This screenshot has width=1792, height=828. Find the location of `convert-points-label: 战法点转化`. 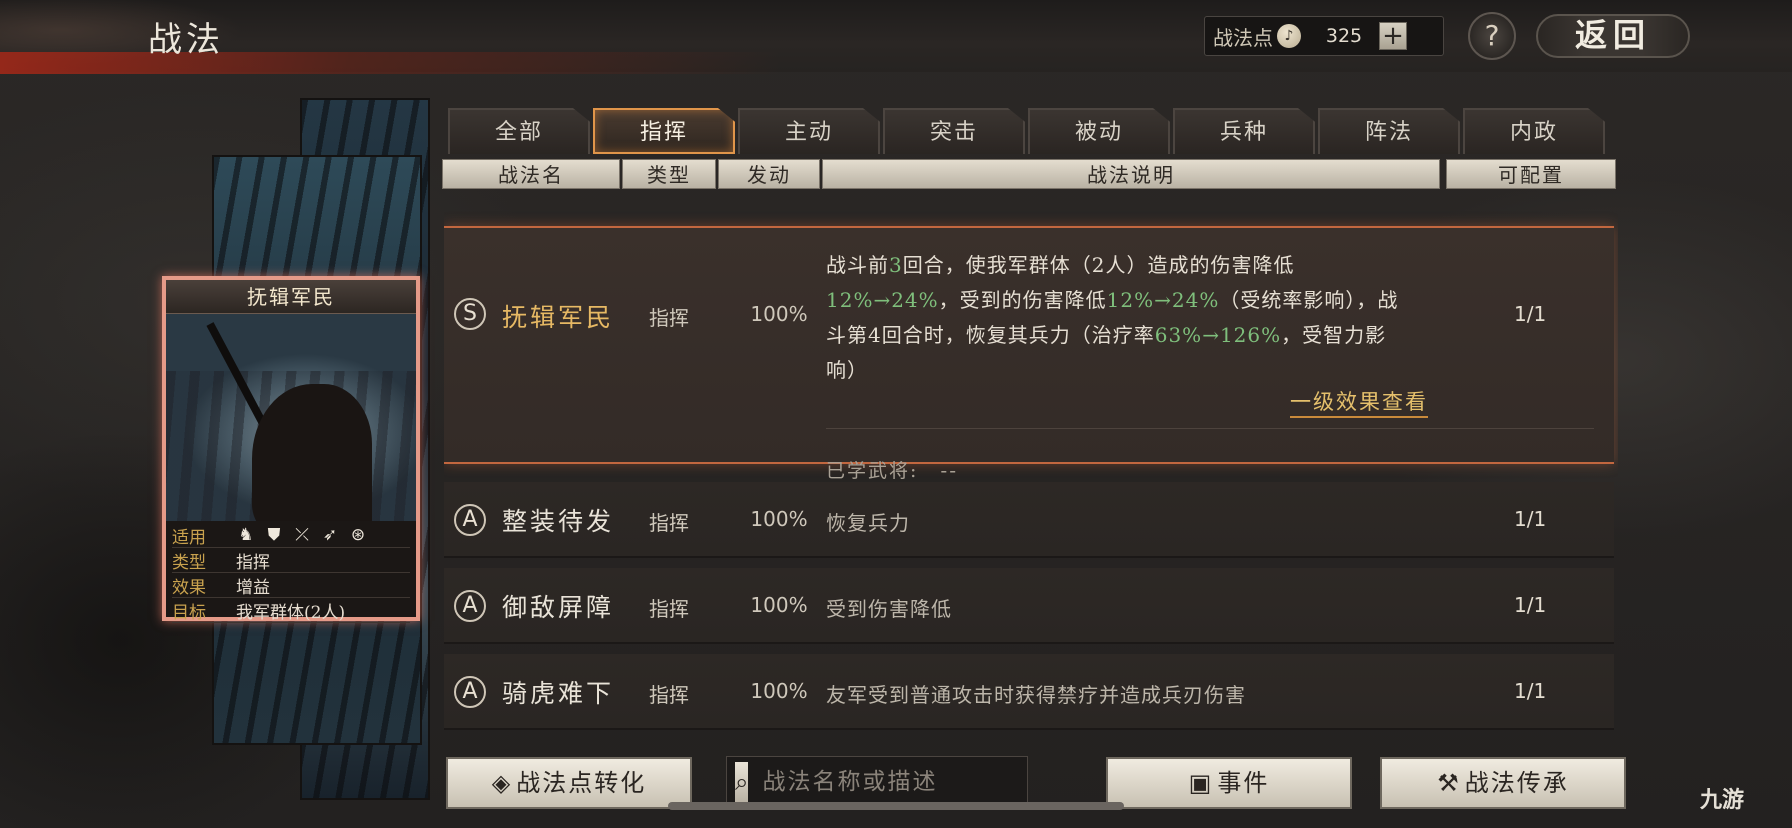

convert-points-label: 战法点转化 is located at coordinates (581, 783).